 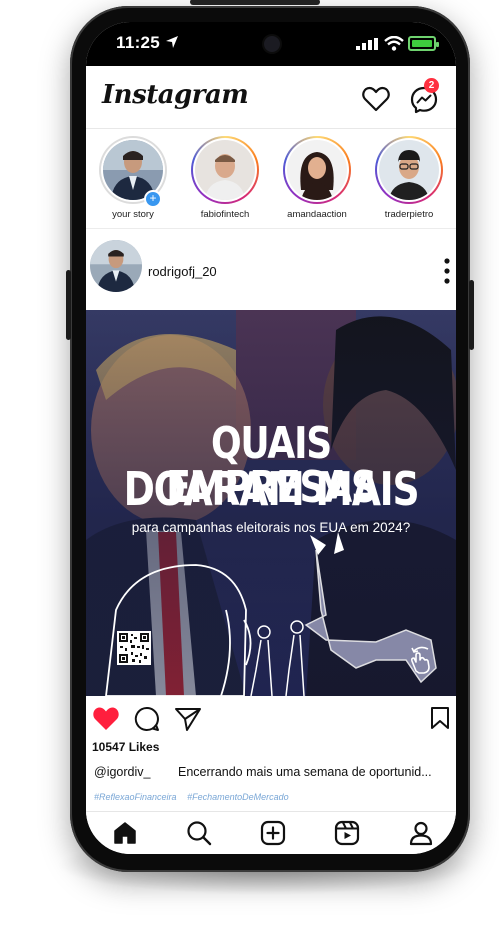 I want to click on story-fabiofintech: fabiofintech, so click(x=225, y=178).